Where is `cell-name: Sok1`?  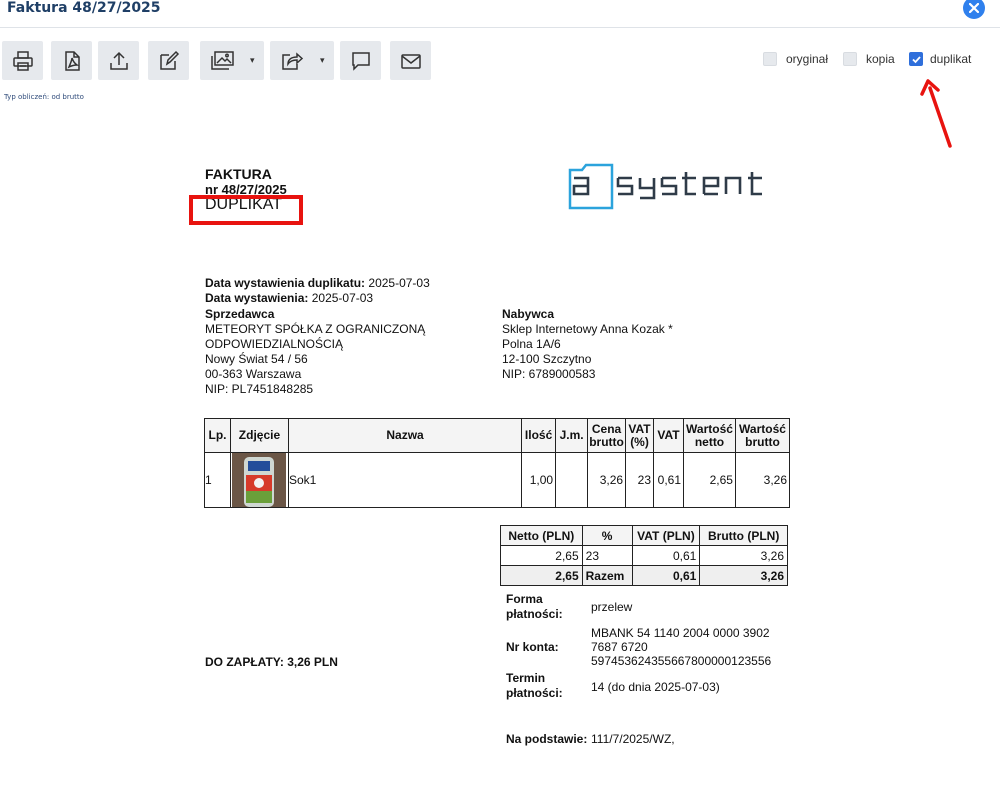
cell-name: Sok1 is located at coordinates (405, 480).